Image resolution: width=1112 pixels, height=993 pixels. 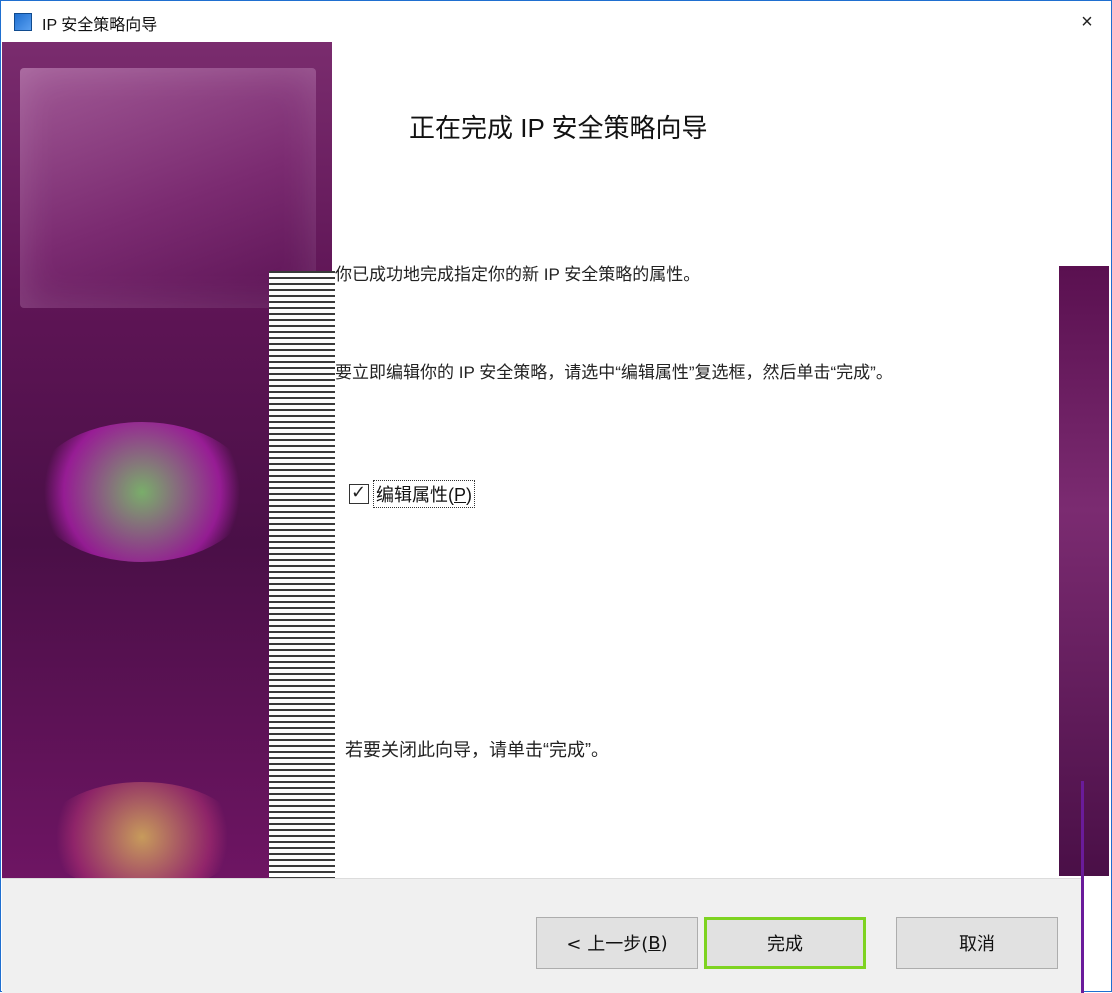 I want to click on button-bar: < 上一步(B) 完成 取消, so click(x=542, y=935).